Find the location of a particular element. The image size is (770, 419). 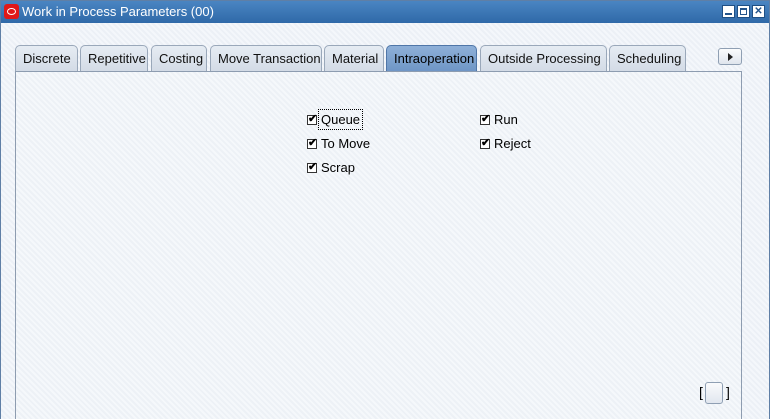

maximize-icon is located at coordinates (743, 11).